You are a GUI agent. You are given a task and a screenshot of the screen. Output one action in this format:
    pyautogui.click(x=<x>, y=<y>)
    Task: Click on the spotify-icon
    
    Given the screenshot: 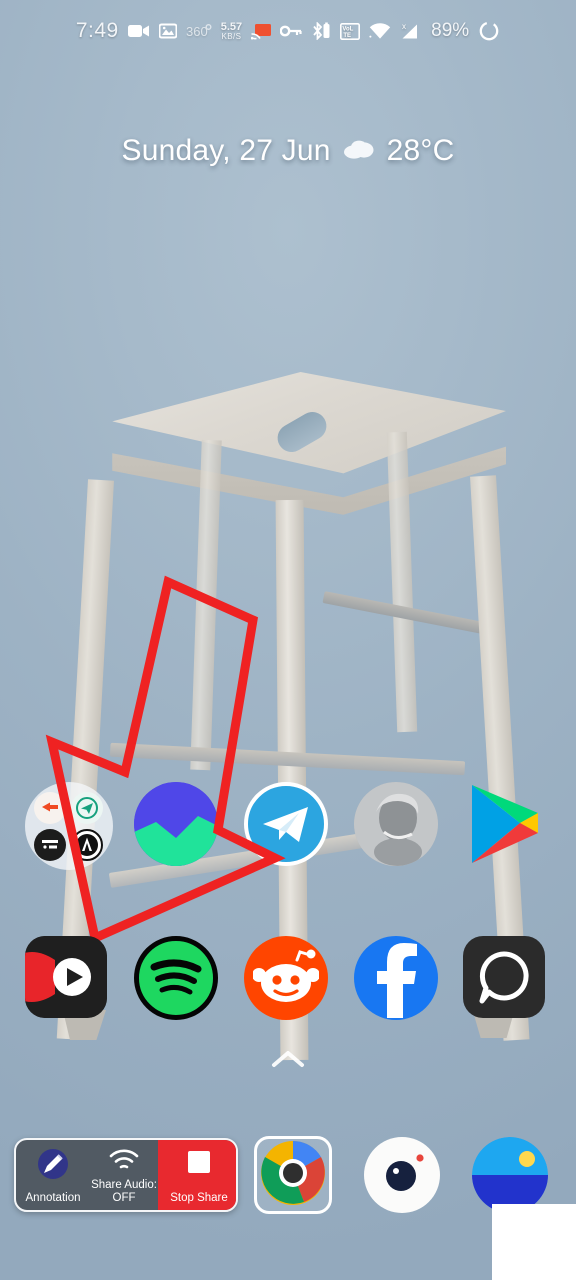 What is the action you would take?
    pyautogui.click(x=176, y=978)
    